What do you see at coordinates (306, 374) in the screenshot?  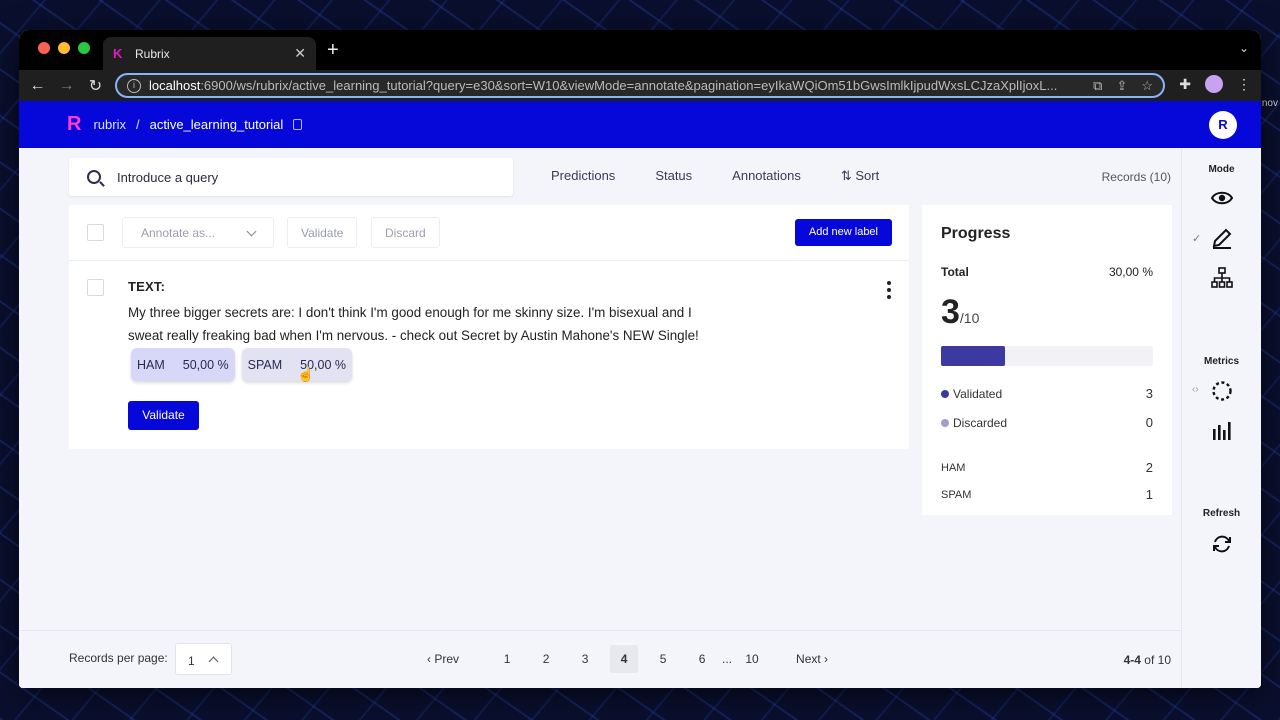 I see `hand-pointer-icon: ☝` at bounding box center [306, 374].